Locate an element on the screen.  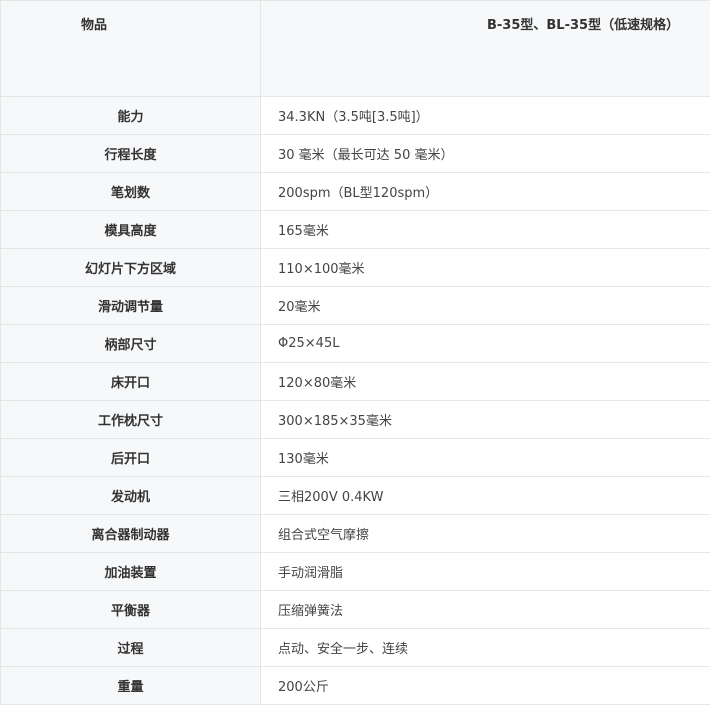
row-value-clutch-brake: 组合式空气摩擦 is located at coordinates (485, 534).